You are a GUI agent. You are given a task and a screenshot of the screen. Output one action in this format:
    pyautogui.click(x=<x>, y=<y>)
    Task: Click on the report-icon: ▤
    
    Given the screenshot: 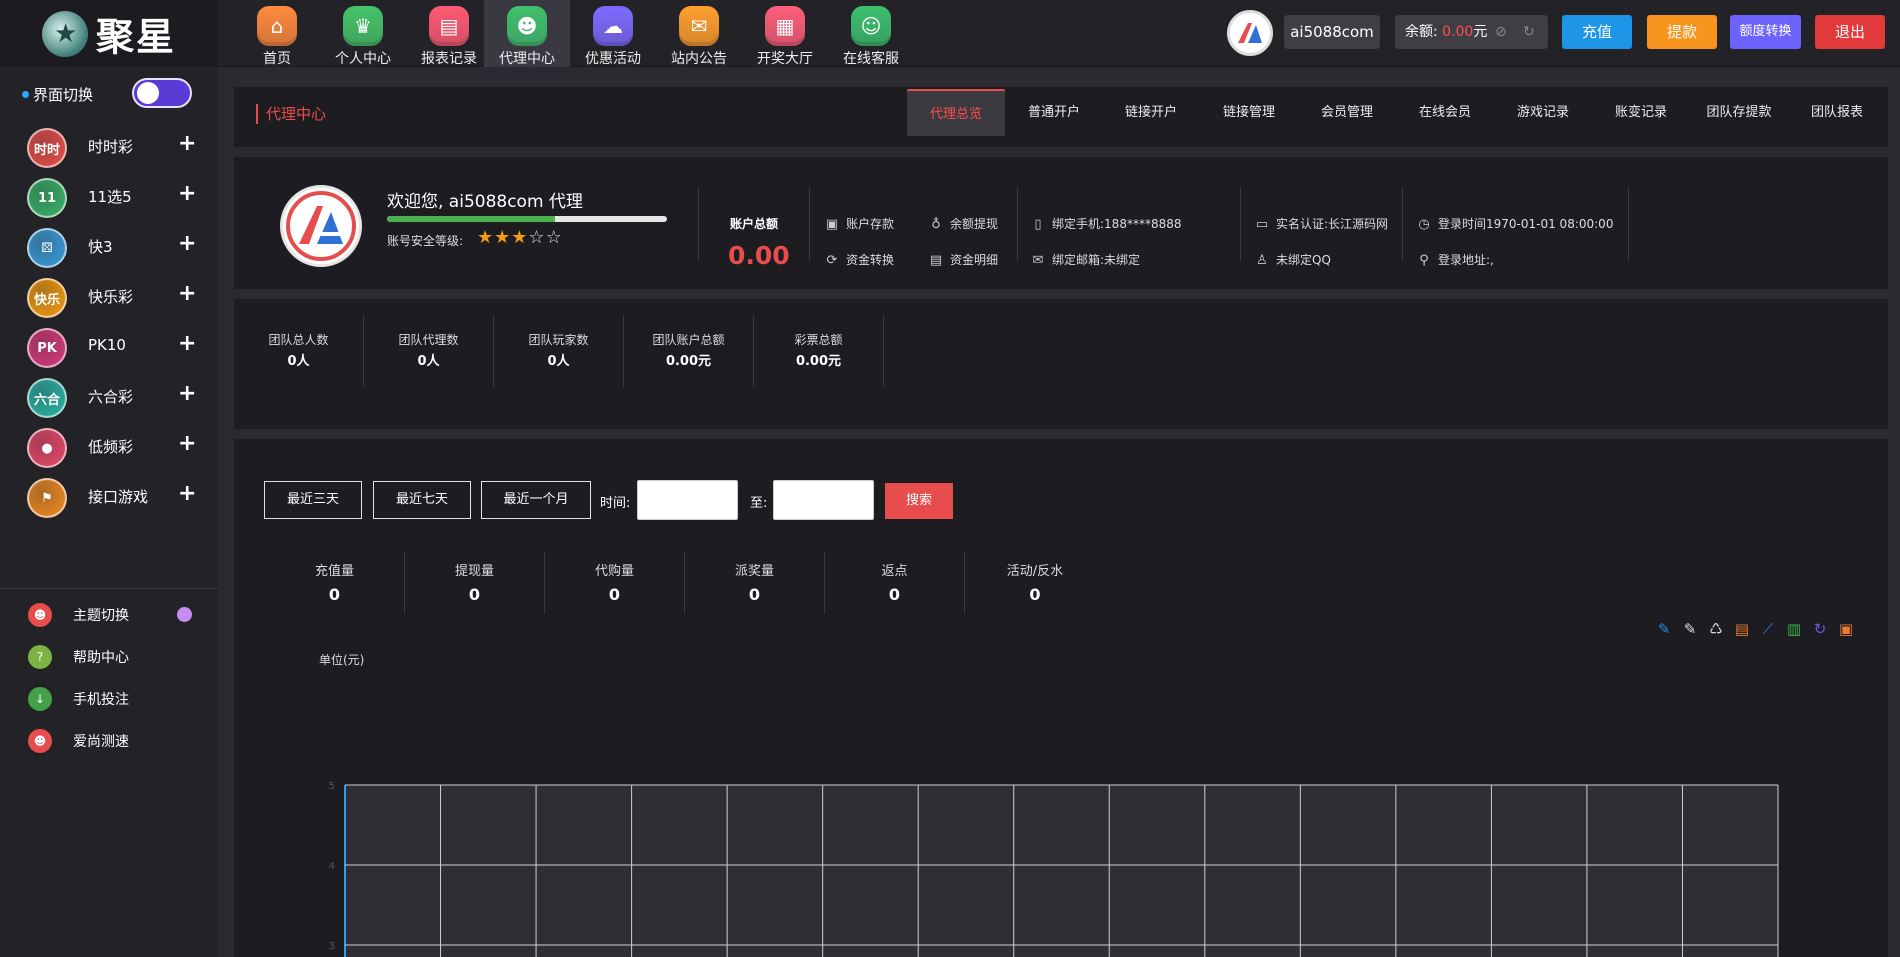 What is the action you would take?
    pyautogui.click(x=449, y=26)
    